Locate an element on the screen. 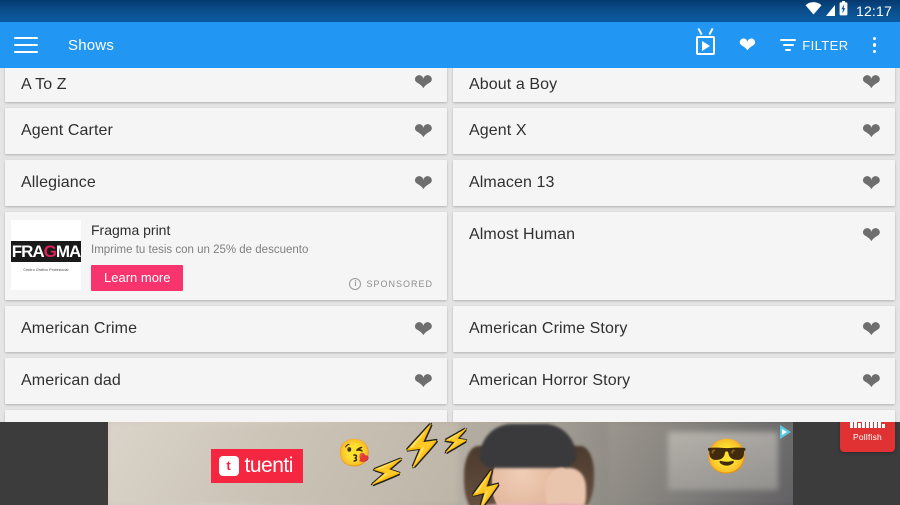 This screenshot has height=505, width=900. show-title: American Crime is located at coordinates (79, 328).